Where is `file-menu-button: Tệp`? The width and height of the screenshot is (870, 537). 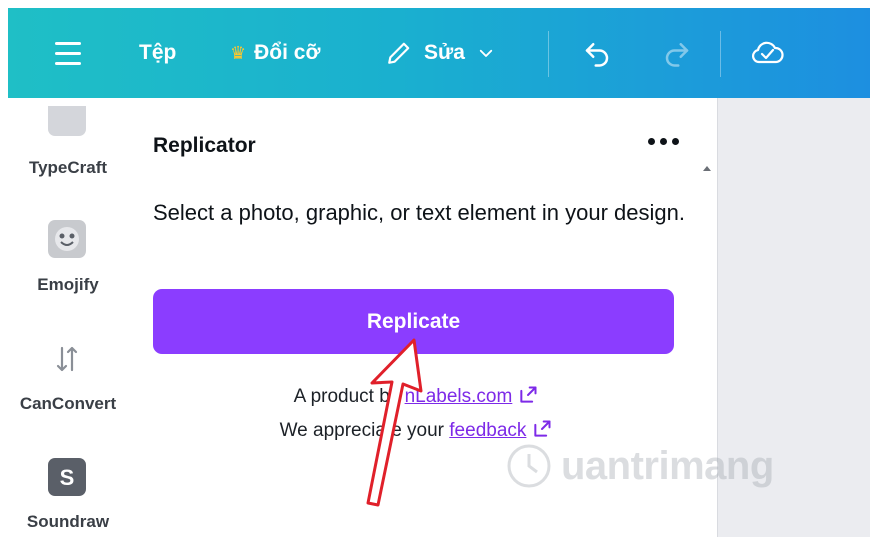 file-menu-button: Tệp is located at coordinates (157, 53).